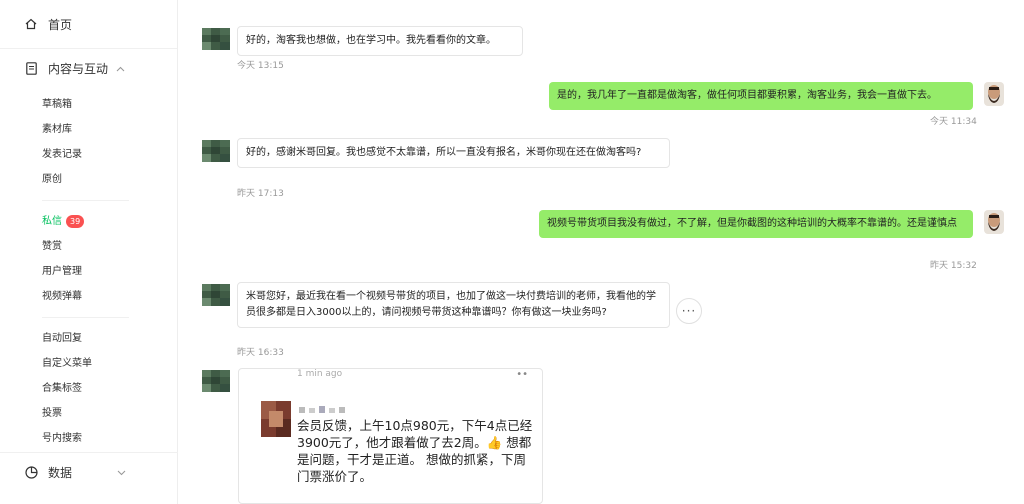  I want to click on interaction-items: 私信 39 赞赏 用户管理 视频弹幕, so click(88, 259).